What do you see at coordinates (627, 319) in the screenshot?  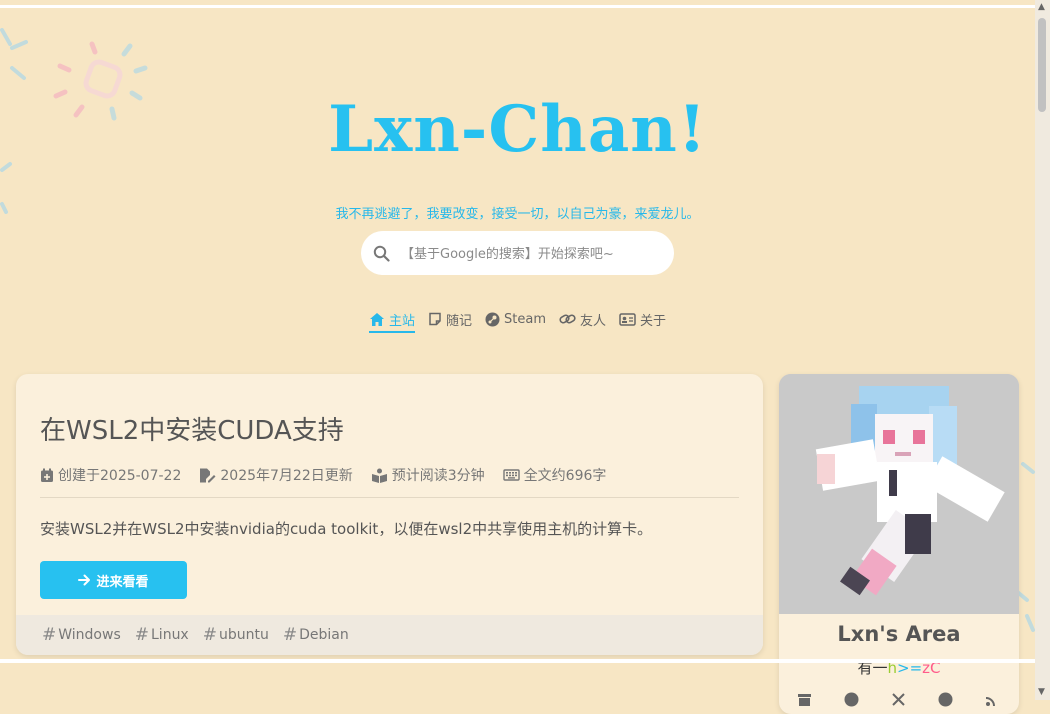 I see `id-card-icon` at bounding box center [627, 319].